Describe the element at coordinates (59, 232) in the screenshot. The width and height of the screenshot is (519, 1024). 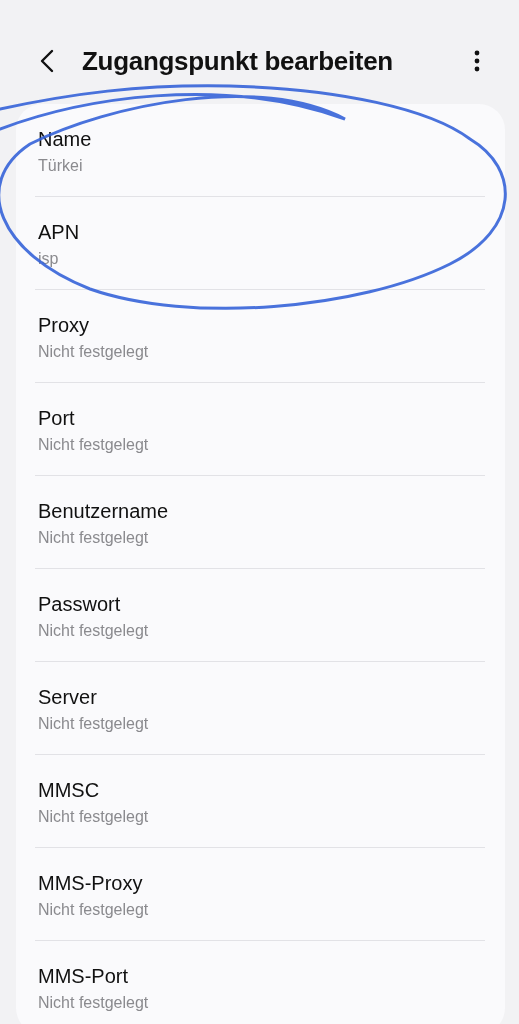
I see `field-label: APN` at that location.